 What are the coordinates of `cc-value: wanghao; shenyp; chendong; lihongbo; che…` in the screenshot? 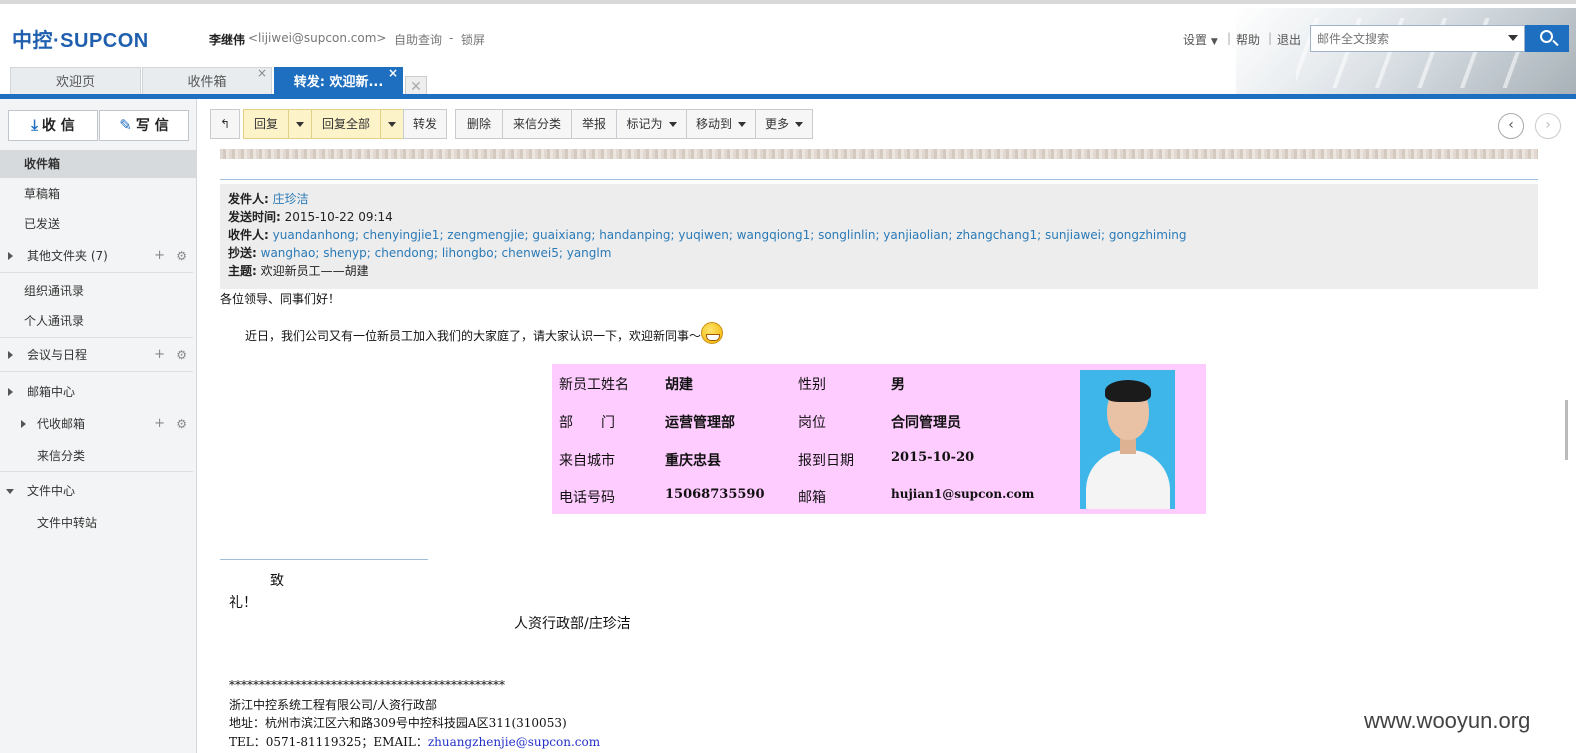 It's located at (436, 253).